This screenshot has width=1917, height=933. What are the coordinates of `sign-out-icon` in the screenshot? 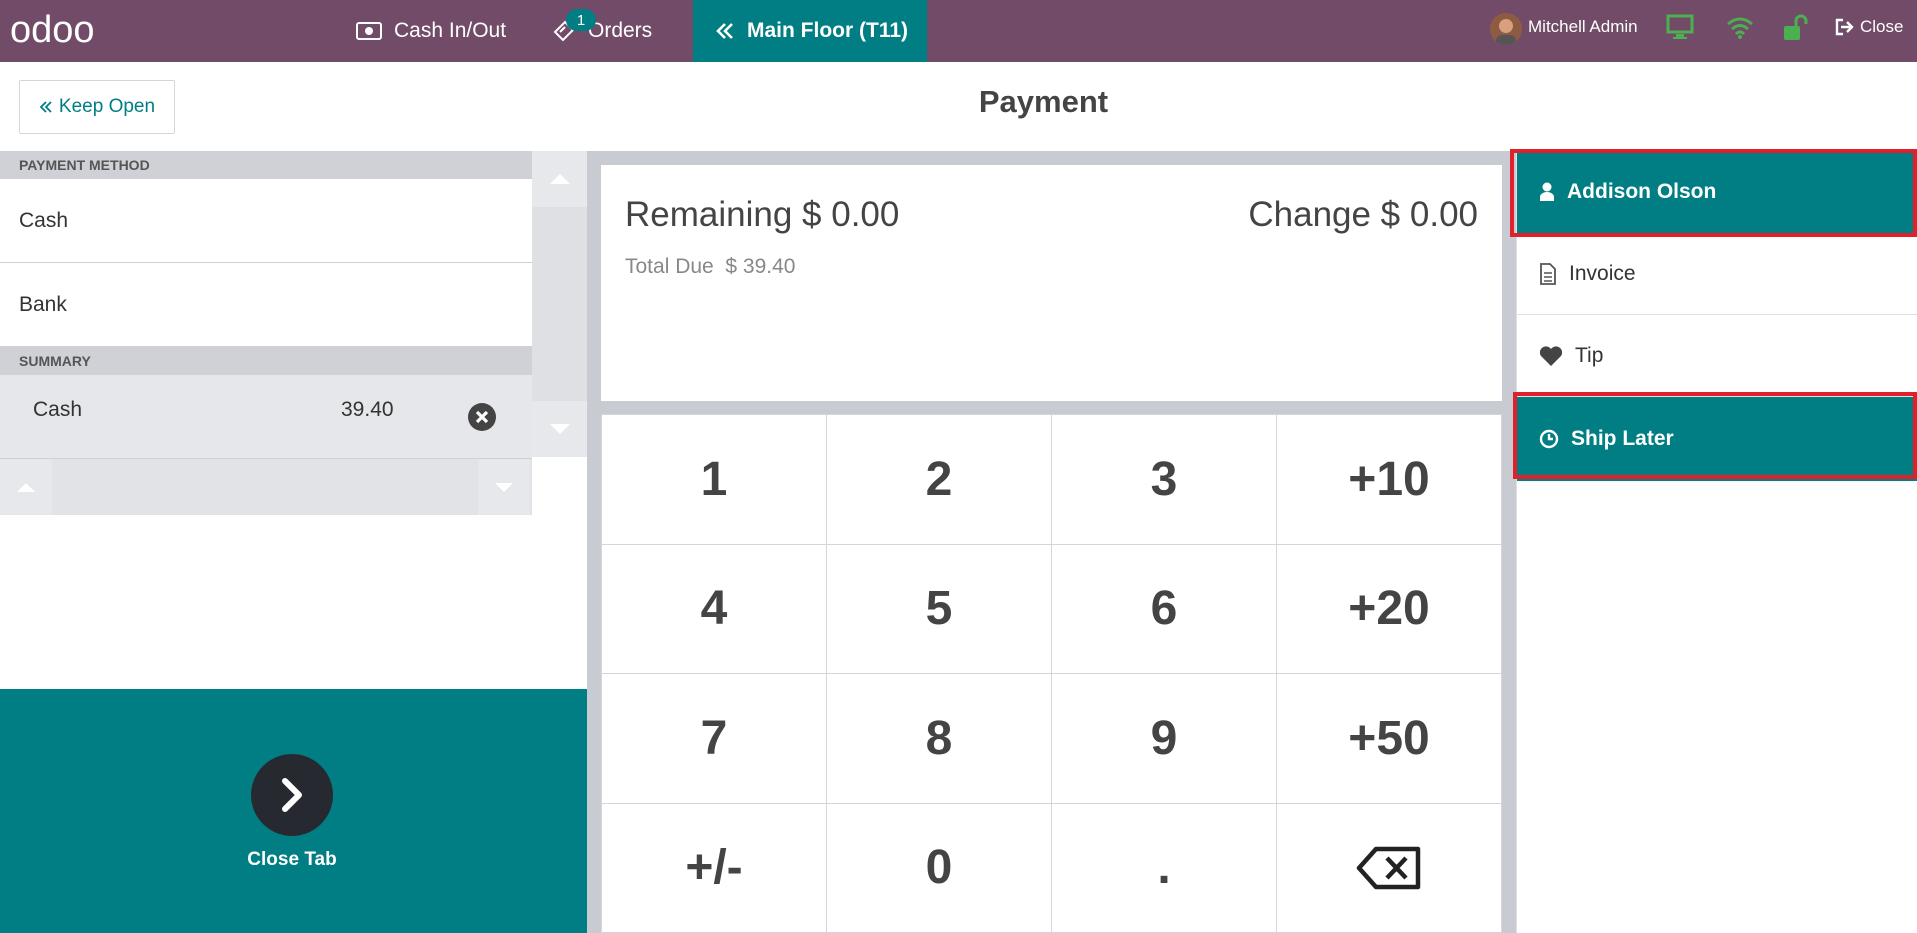 It's located at (1844, 27).